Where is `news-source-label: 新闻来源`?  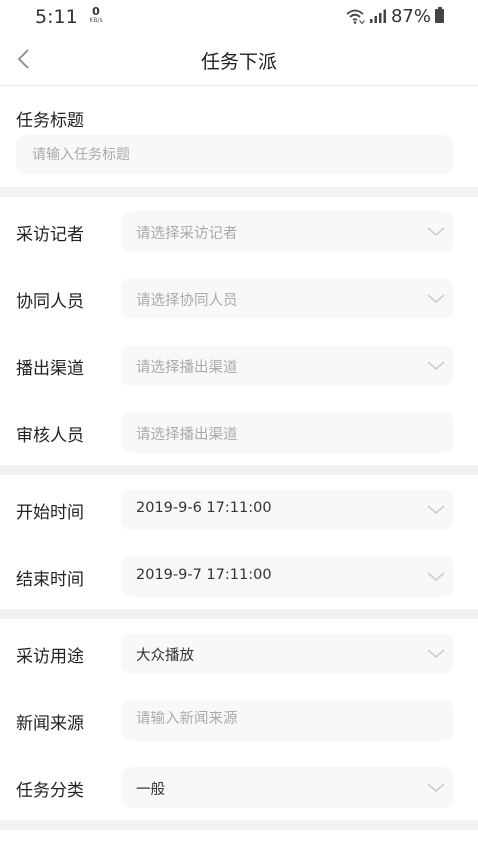 news-source-label: 新闻来源 is located at coordinates (50, 724).